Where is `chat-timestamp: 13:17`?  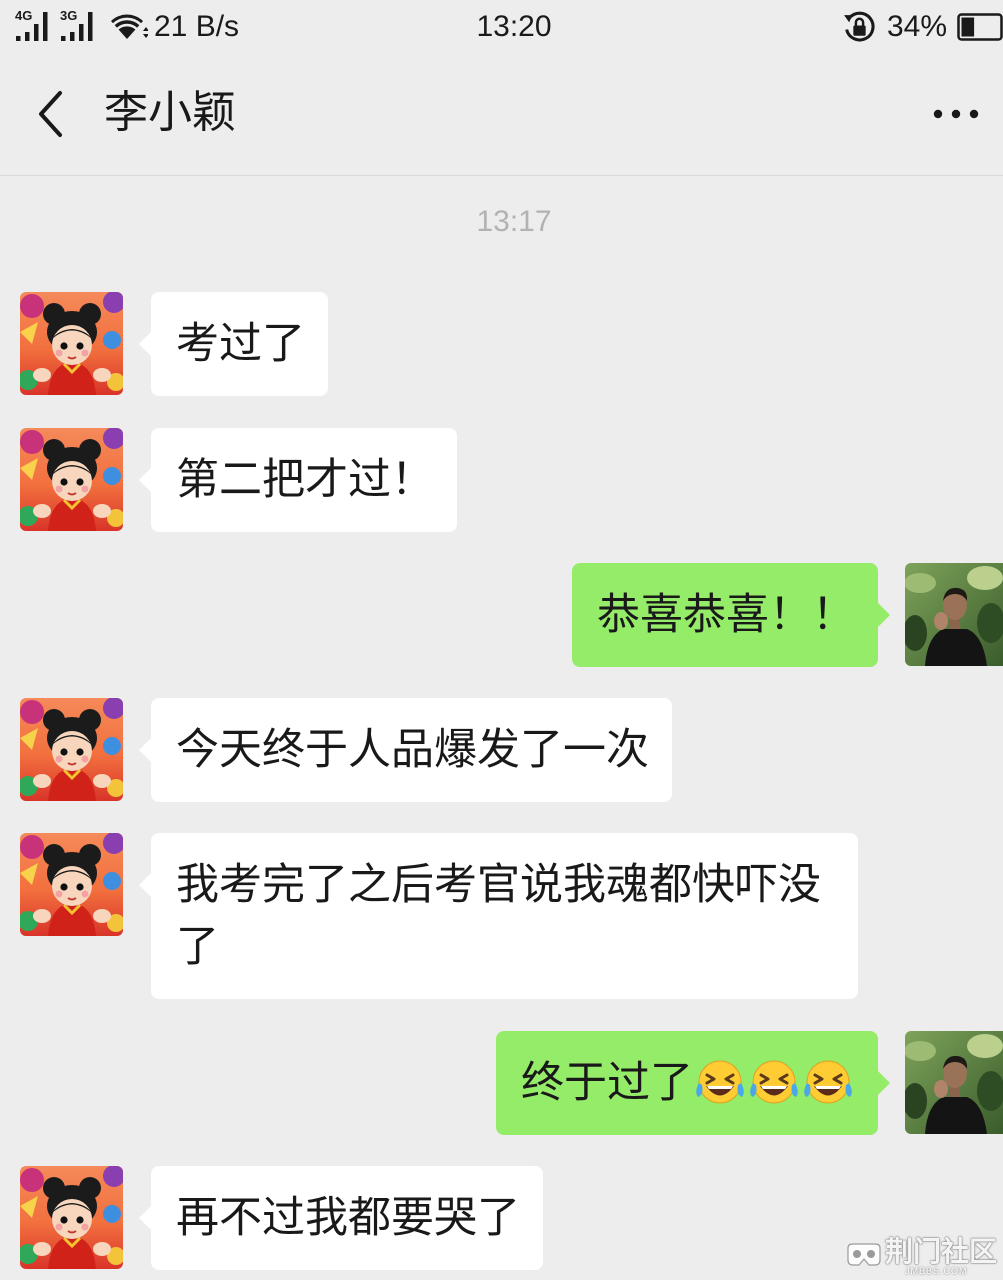 chat-timestamp: 13:17 is located at coordinates (514, 221).